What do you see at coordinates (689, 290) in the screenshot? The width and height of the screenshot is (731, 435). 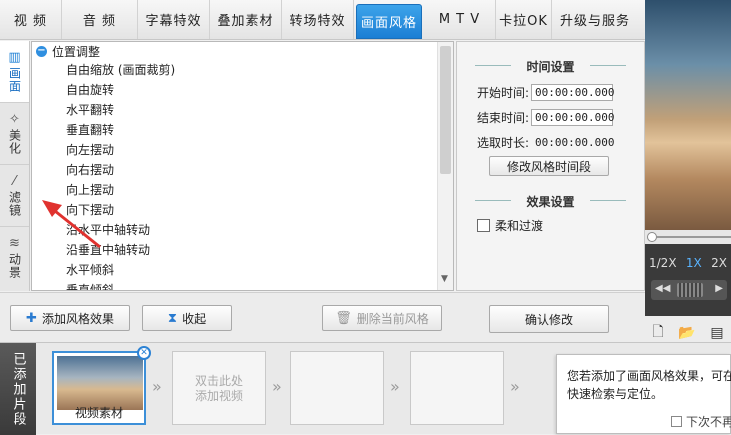 I see `jog-wheel: ◀◀ ▶` at bounding box center [689, 290].